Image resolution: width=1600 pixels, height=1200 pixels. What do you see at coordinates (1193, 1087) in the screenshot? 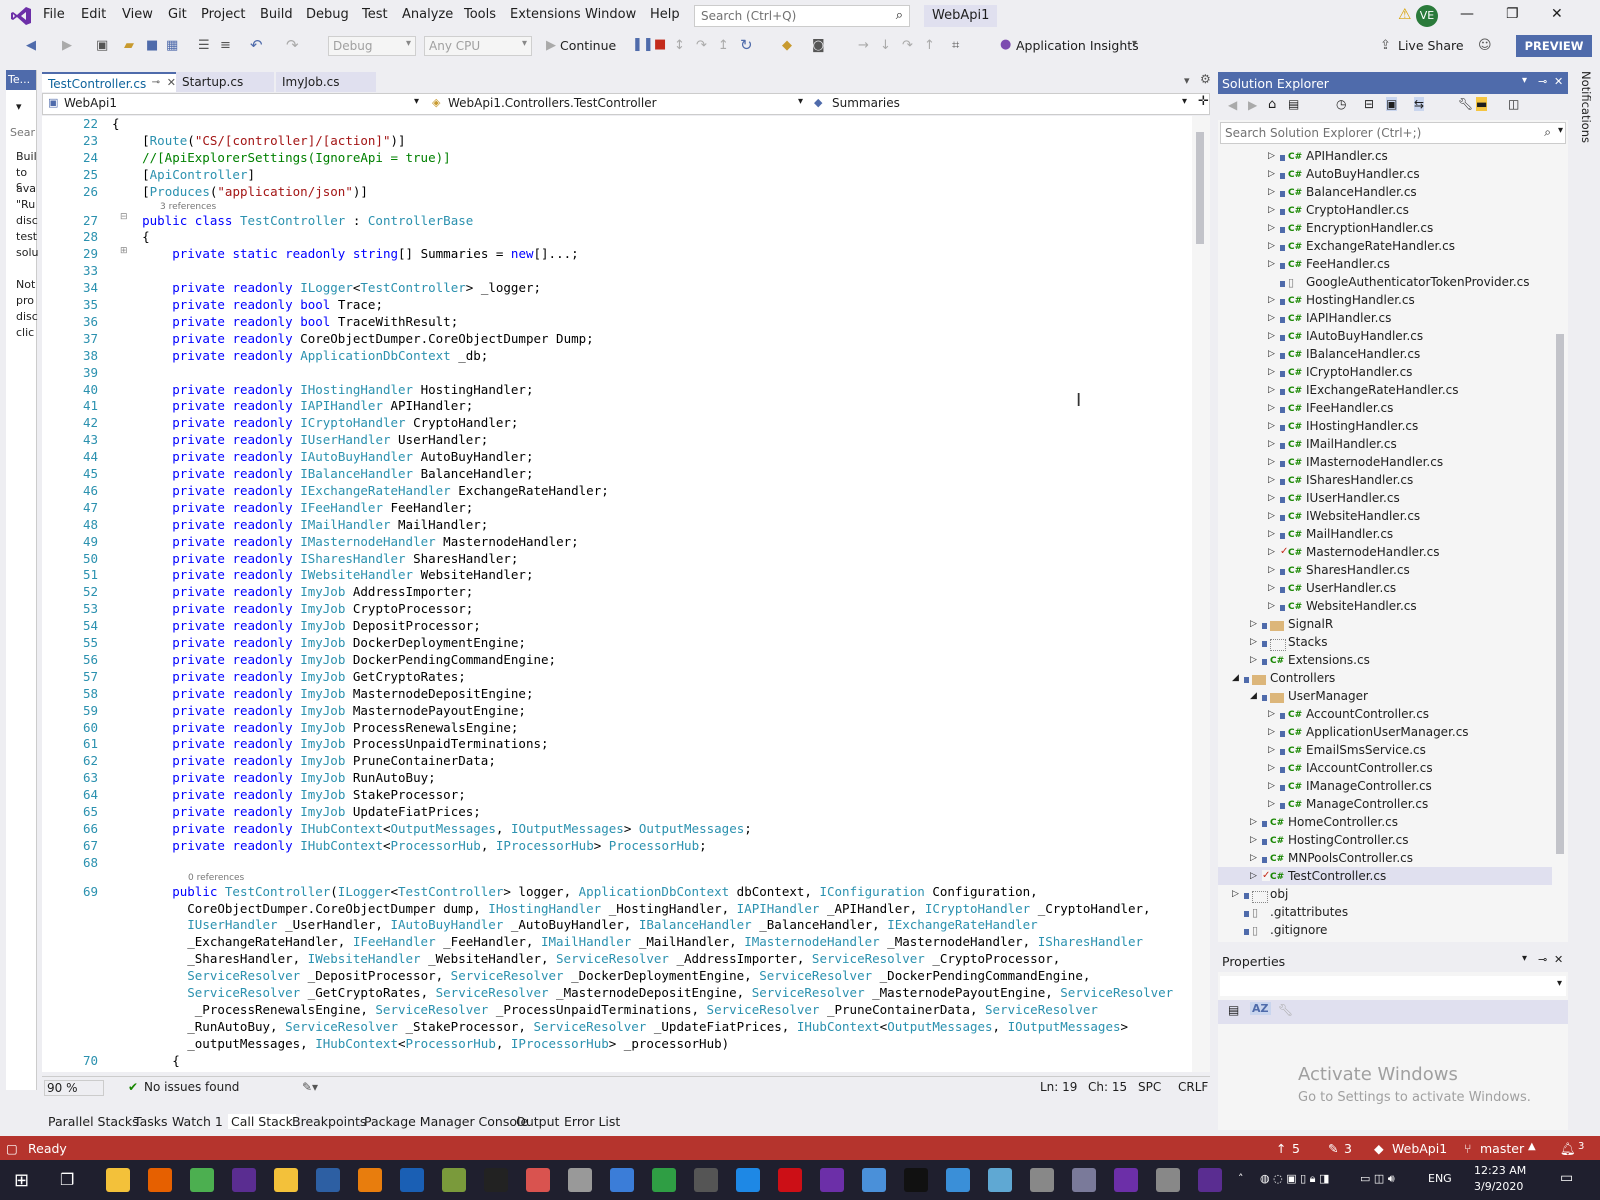
I see `line-ending: CRLF` at bounding box center [1193, 1087].